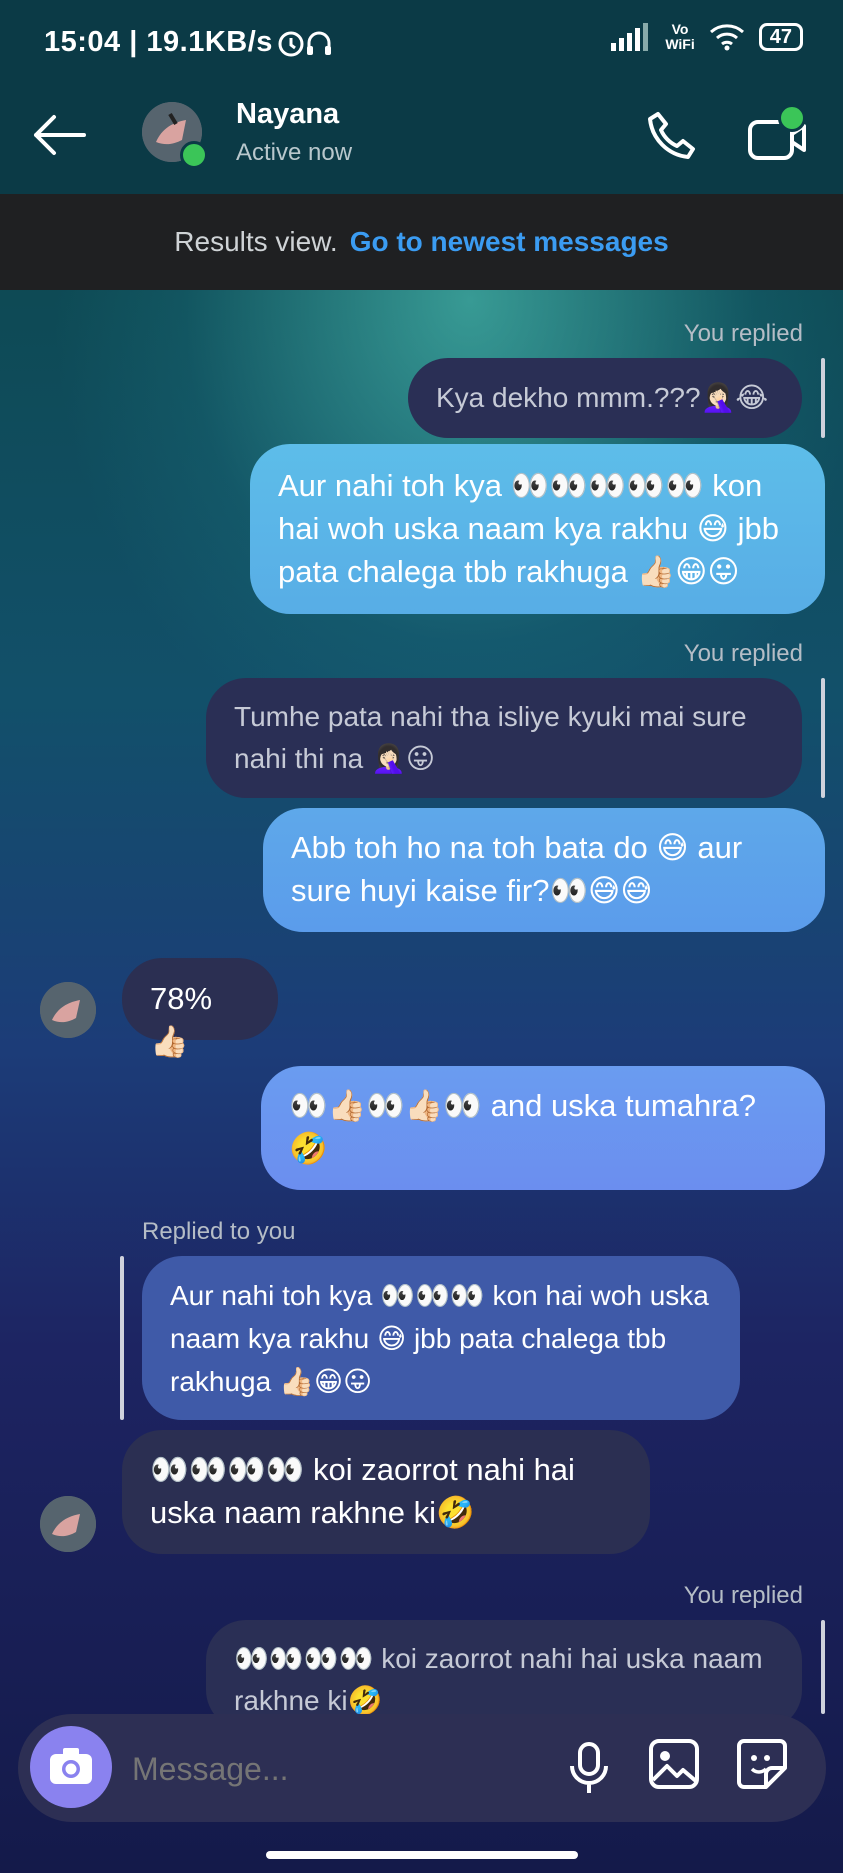 This screenshot has width=843, height=1873. I want to click on online-indicator, so click(194, 155).